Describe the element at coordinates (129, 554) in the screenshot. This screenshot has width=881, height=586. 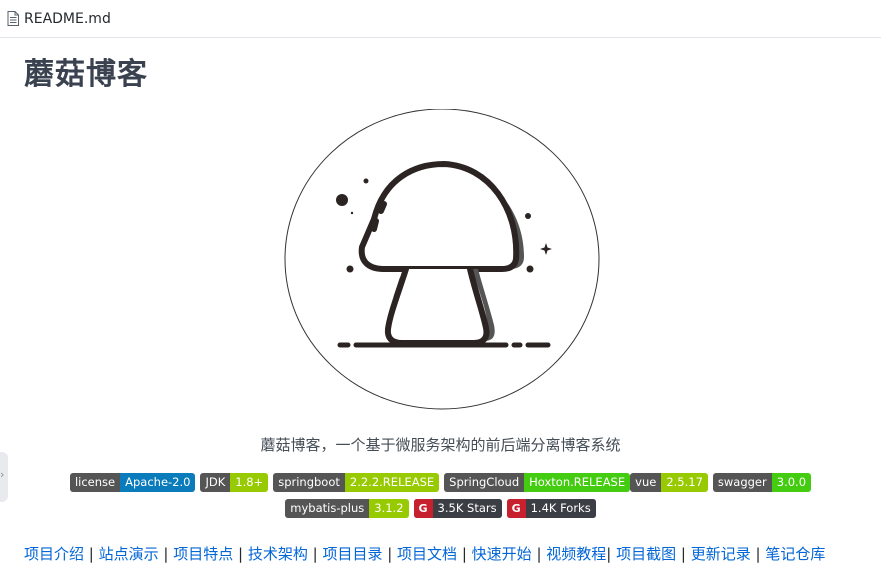
I see `nav-link-demo: 站点演示` at that location.